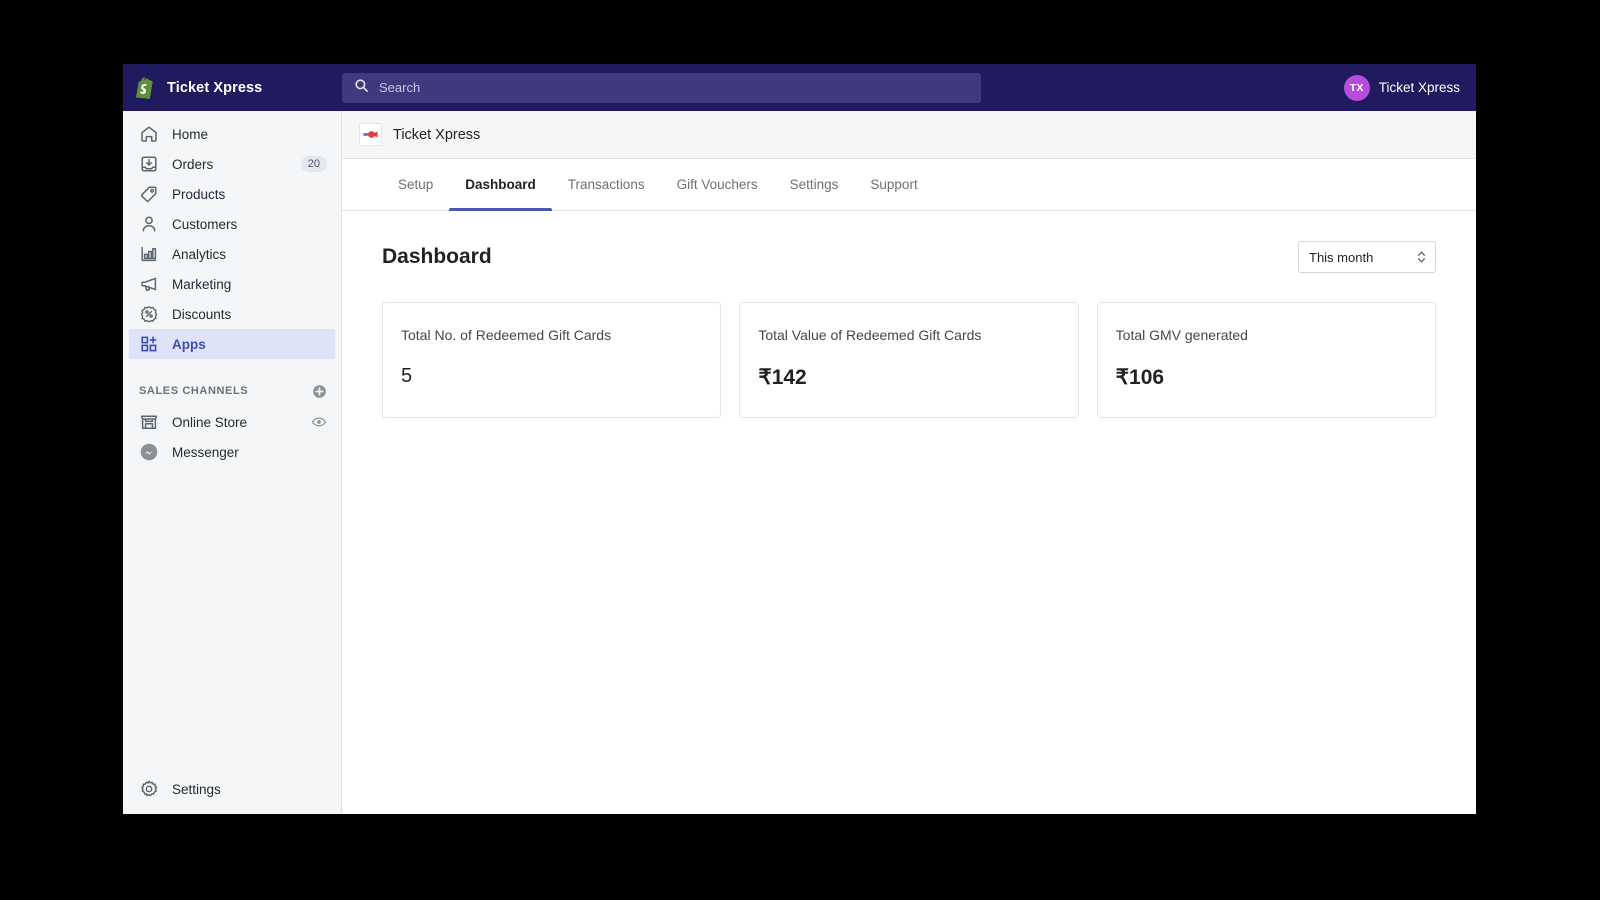 The height and width of the screenshot is (900, 1600). I want to click on user-menu: TX Ticket Xpress, so click(1402, 87).